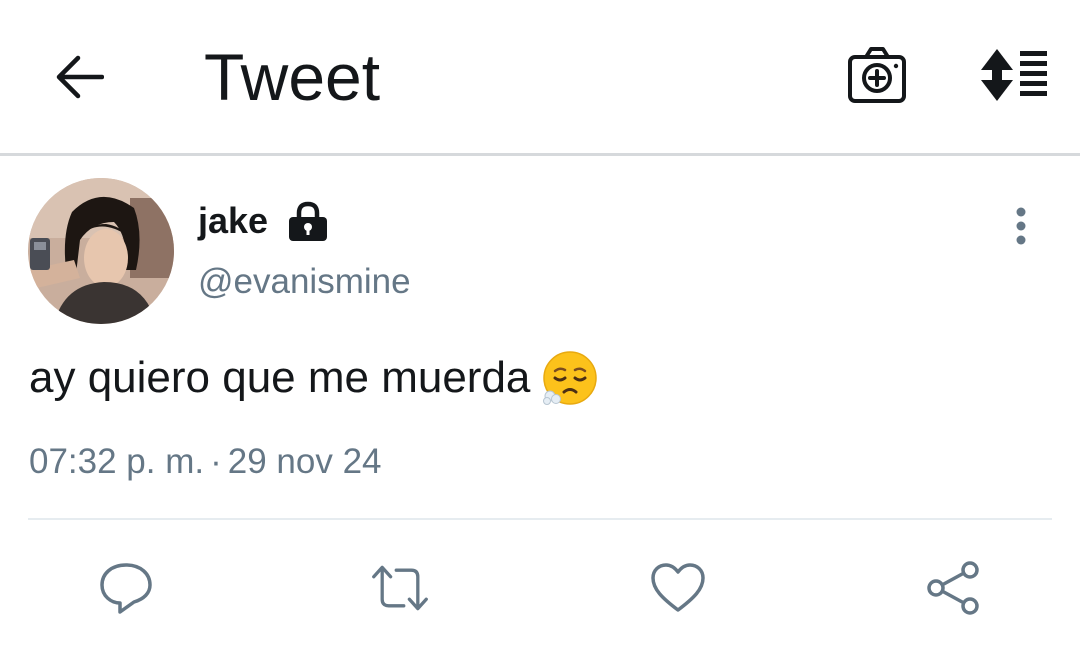  I want to click on avatar, so click(101, 251).